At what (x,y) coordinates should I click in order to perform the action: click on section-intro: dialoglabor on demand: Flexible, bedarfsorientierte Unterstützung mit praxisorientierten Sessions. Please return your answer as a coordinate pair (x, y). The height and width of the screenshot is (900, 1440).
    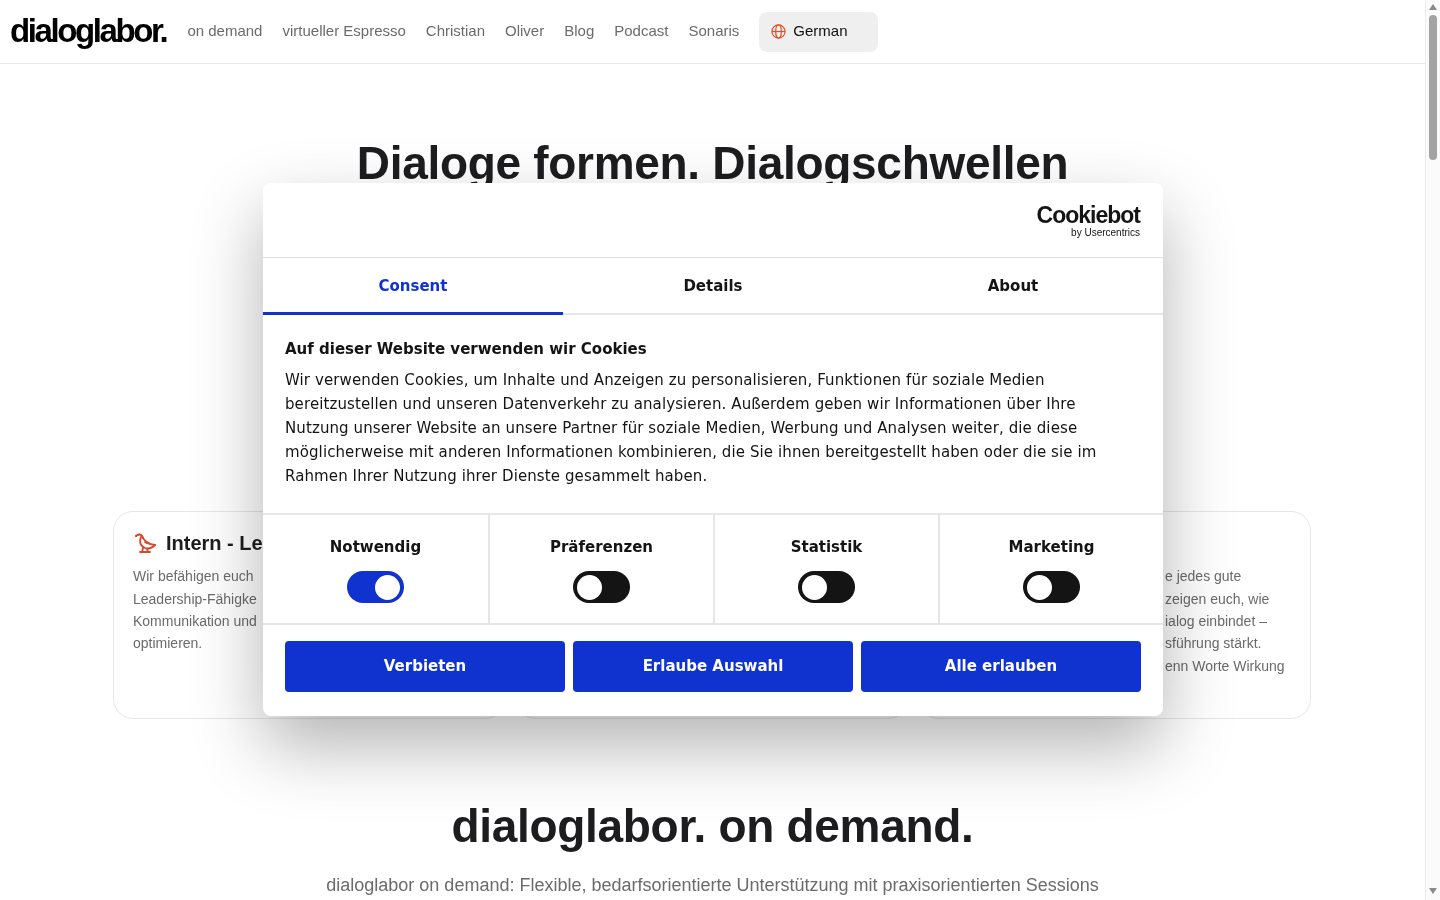
    Looking at the image, I should click on (712, 886).